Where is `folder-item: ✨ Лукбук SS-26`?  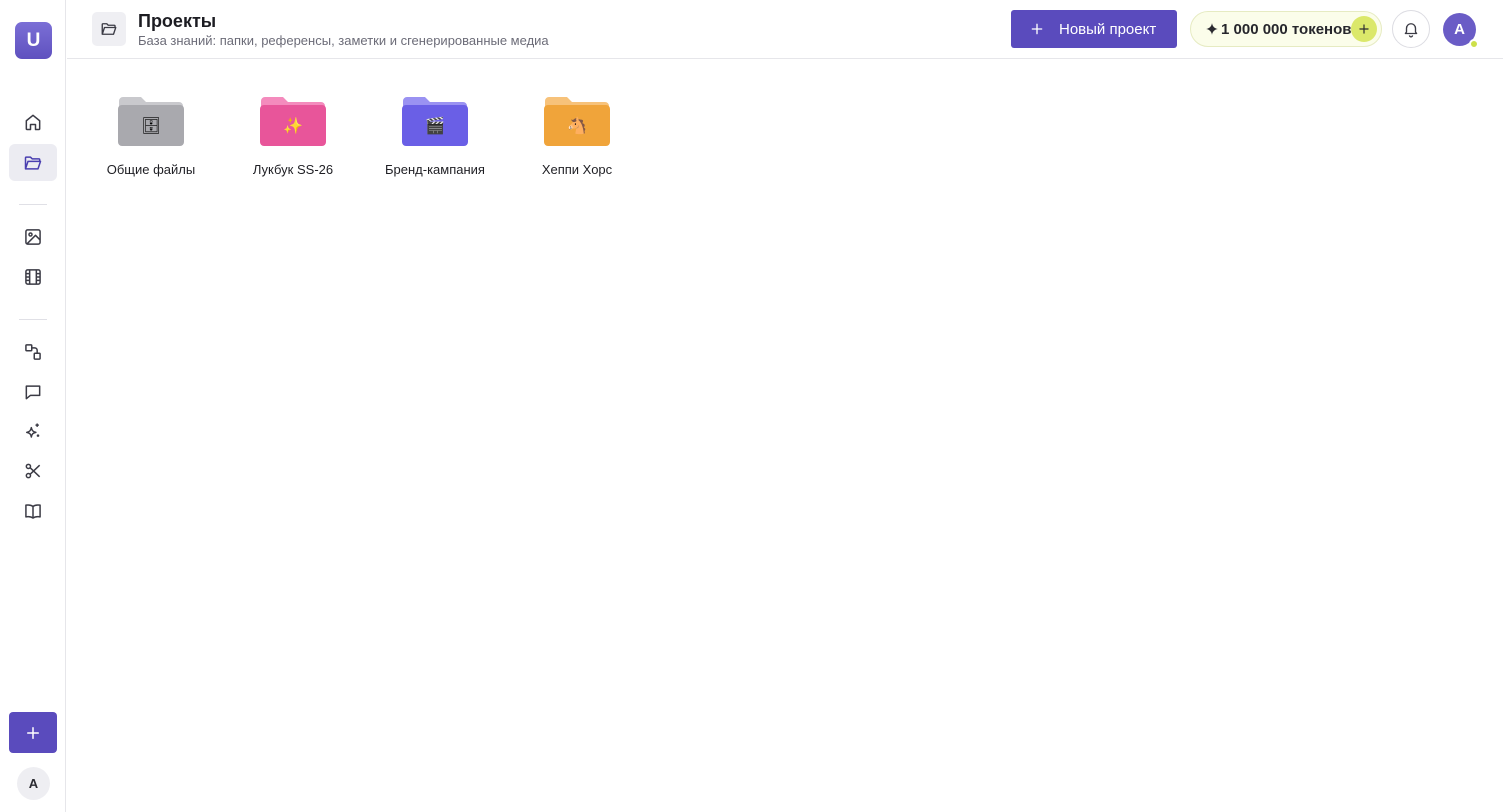
folder-item: ✨ Лукбук SS-26 is located at coordinates (293, 136).